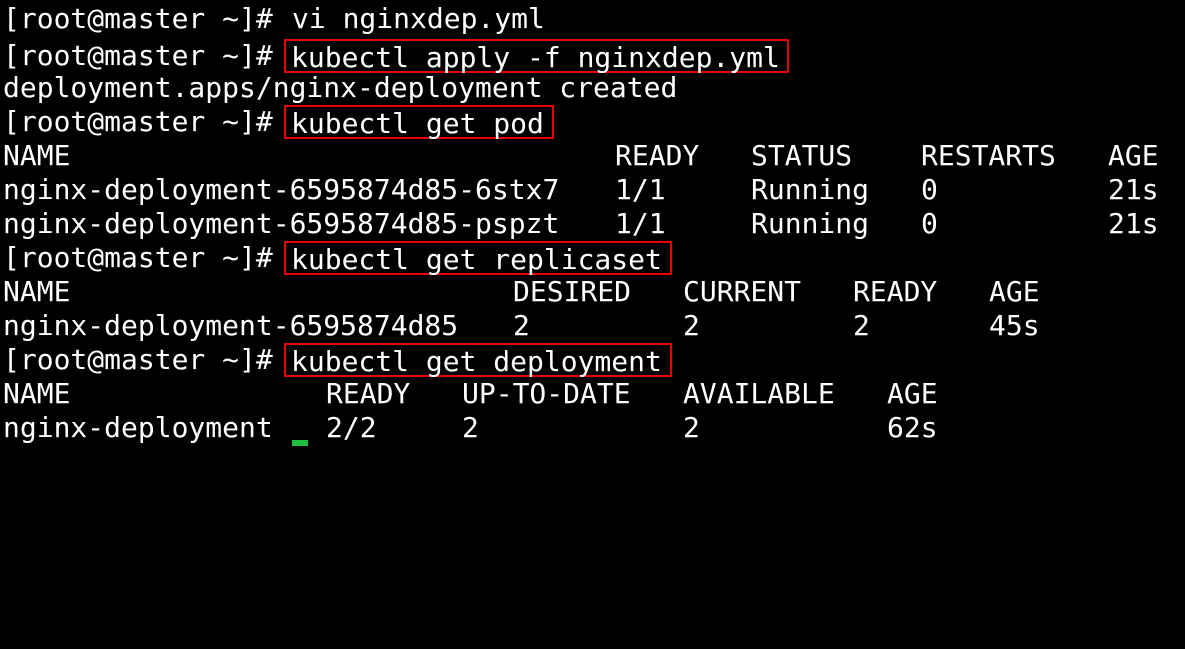 The image size is (1185, 649). I want to click on column-header: CURRENT, so click(742, 291).